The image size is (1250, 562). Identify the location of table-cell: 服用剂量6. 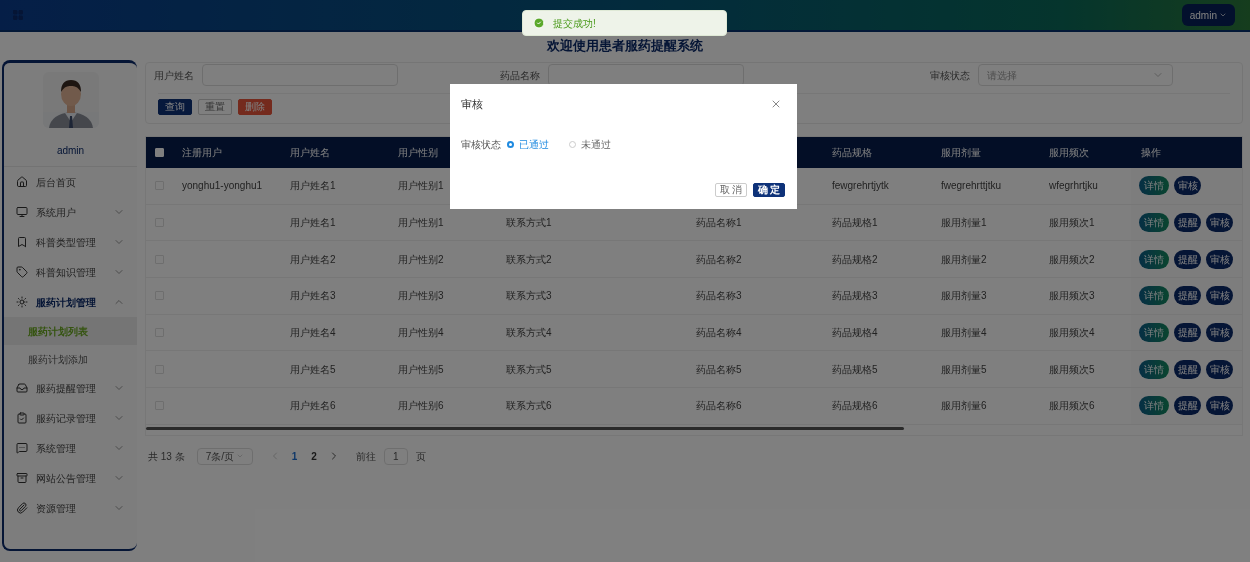
(964, 406).